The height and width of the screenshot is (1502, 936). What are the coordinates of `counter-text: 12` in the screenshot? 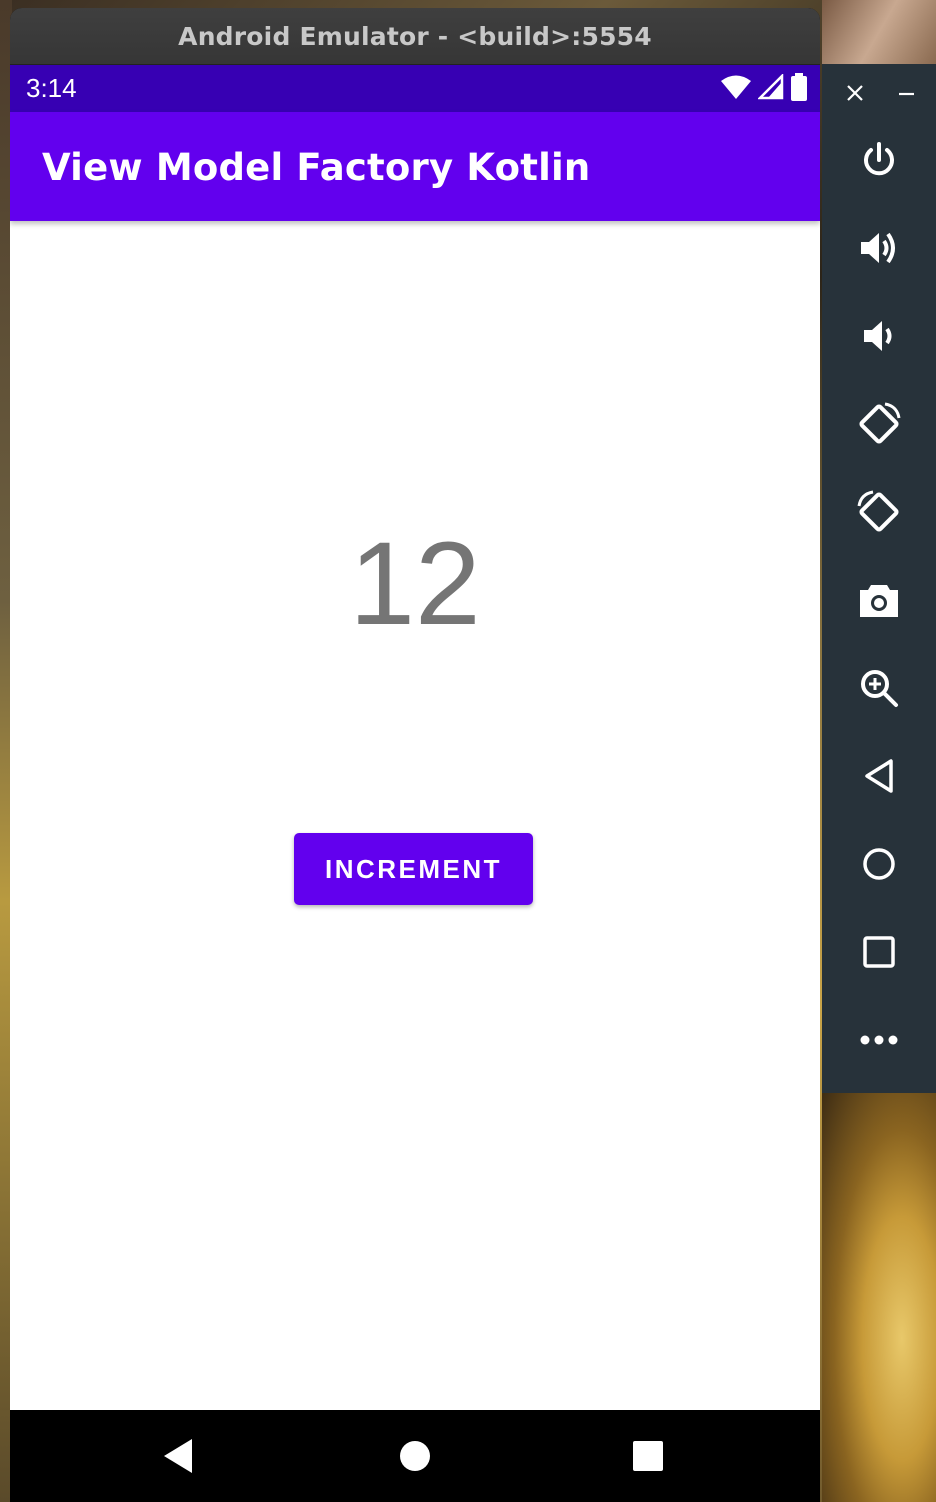 It's located at (415, 584).